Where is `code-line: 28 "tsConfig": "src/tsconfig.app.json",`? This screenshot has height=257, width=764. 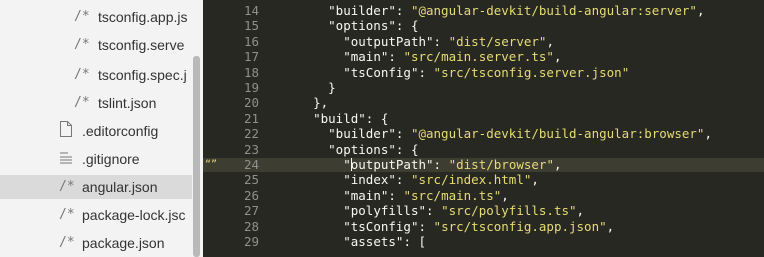
code-line: 28 "tsConfig": "src/tsconfig.app.json", is located at coordinates (483, 226).